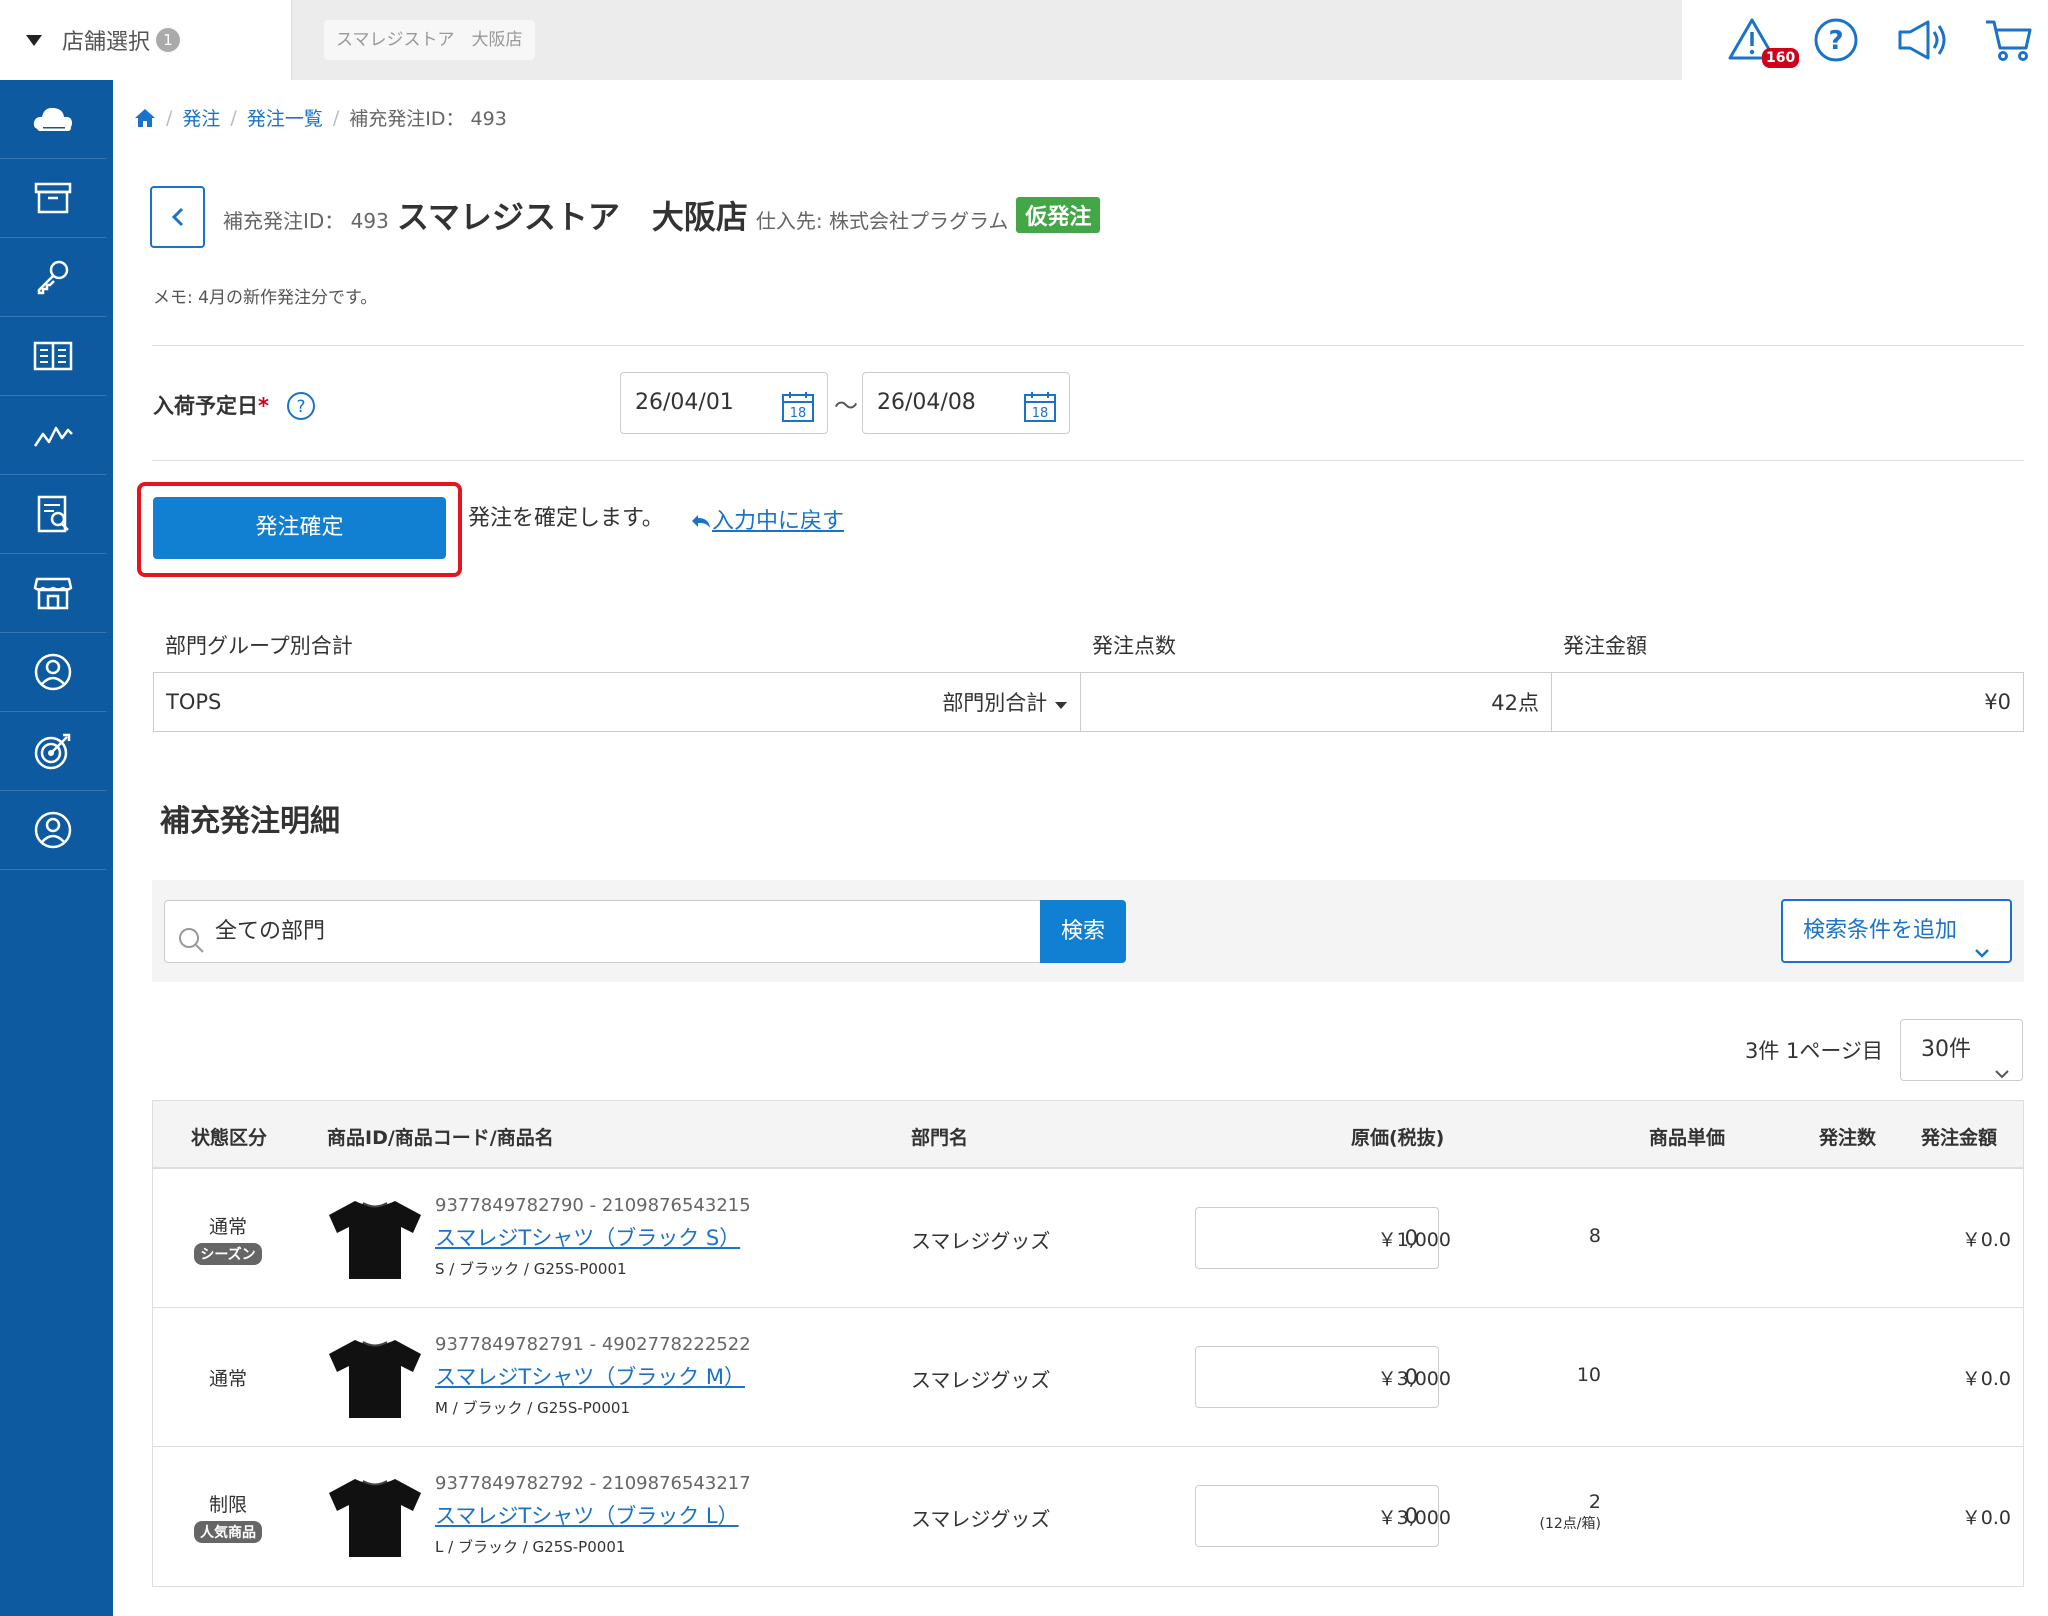 The image size is (2048, 1616). Describe the element at coordinates (228, 1253) in the screenshot. I see `state-tag: シーズン` at that location.